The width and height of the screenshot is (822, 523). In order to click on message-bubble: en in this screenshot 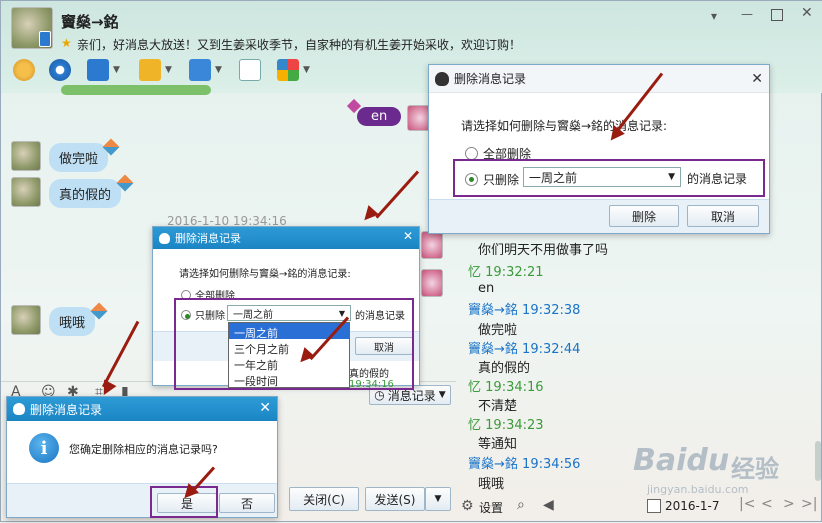, I will do `click(379, 116)`.